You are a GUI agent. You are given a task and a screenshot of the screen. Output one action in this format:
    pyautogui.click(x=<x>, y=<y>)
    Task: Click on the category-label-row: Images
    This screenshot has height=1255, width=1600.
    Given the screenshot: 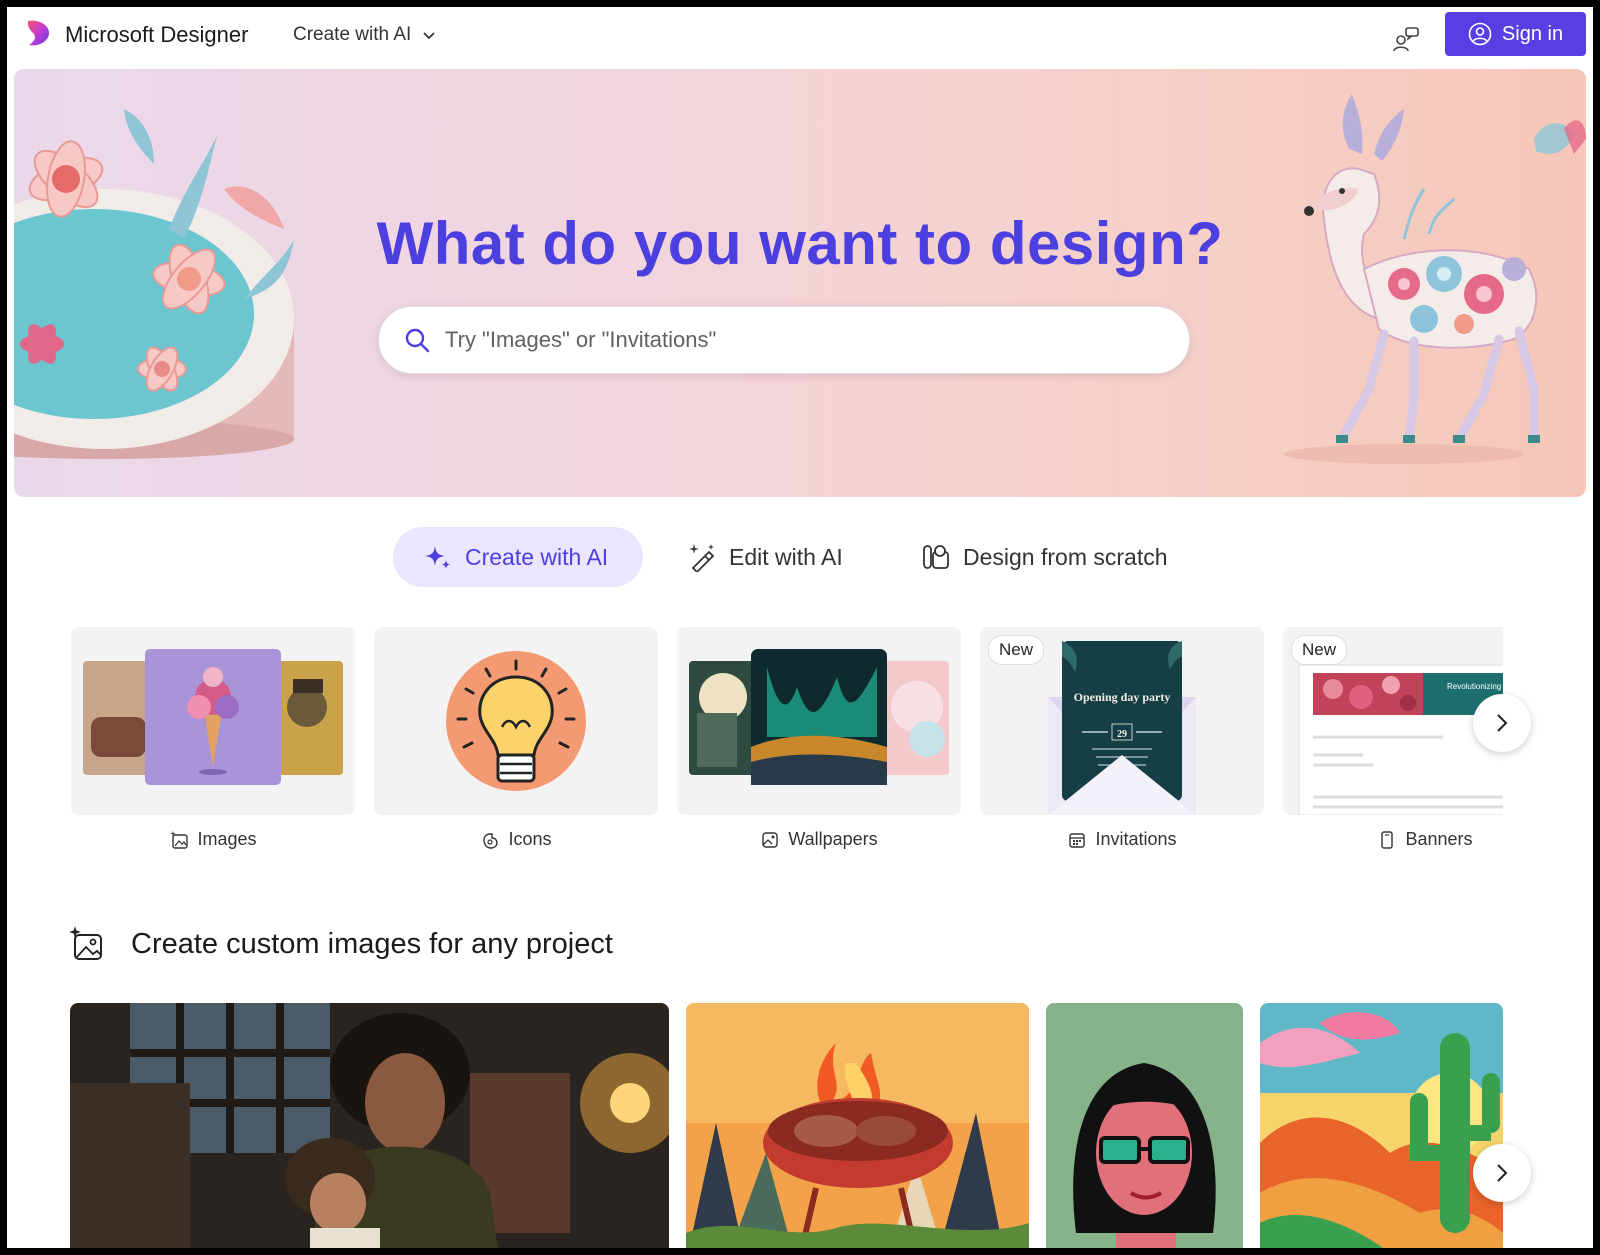 What is the action you would take?
    pyautogui.click(x=213, y=839)
    